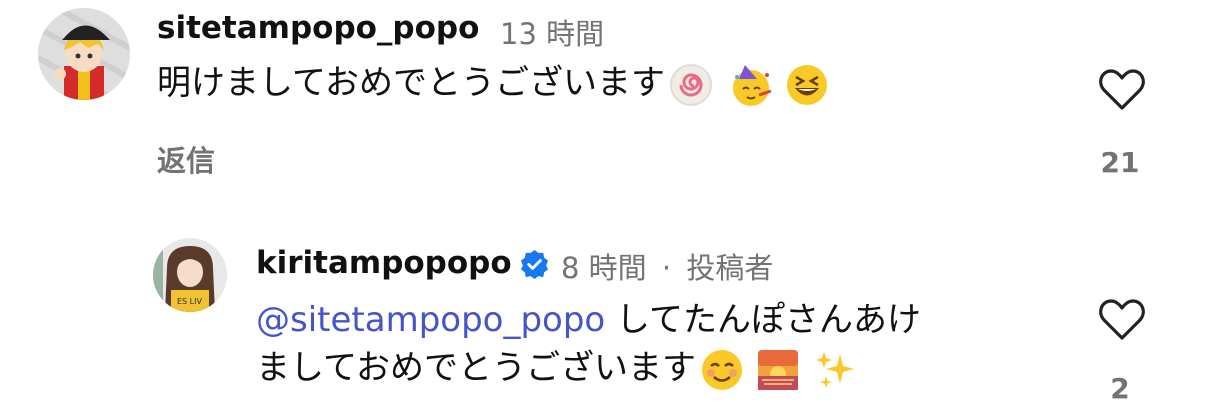 This screenshot has height=405, width=1205. Describe the element at coordinates (1120, 388) in the screenshot. I see `like-count: 2` at that location.